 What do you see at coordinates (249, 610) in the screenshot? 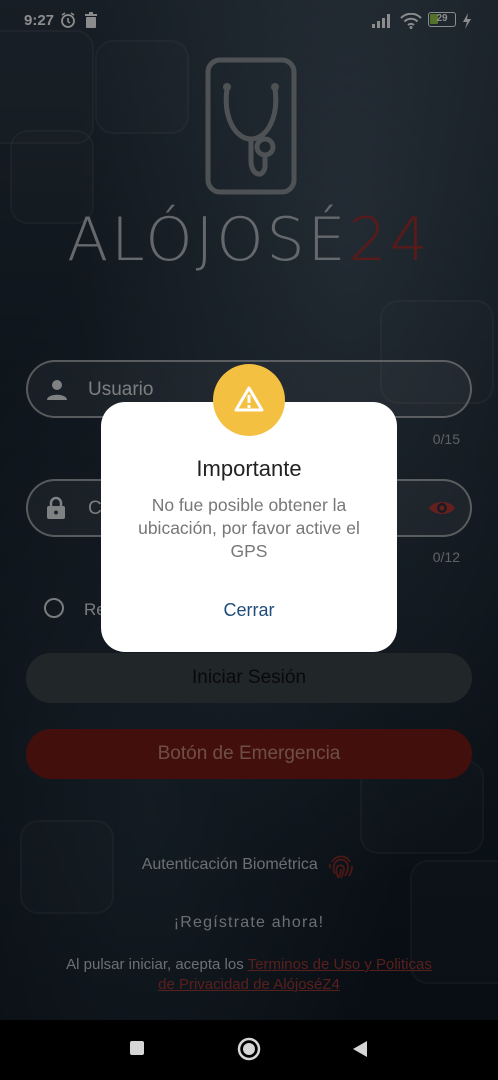
I see `dialog-close-button: Cerrar` at bounding box center [249, 610].